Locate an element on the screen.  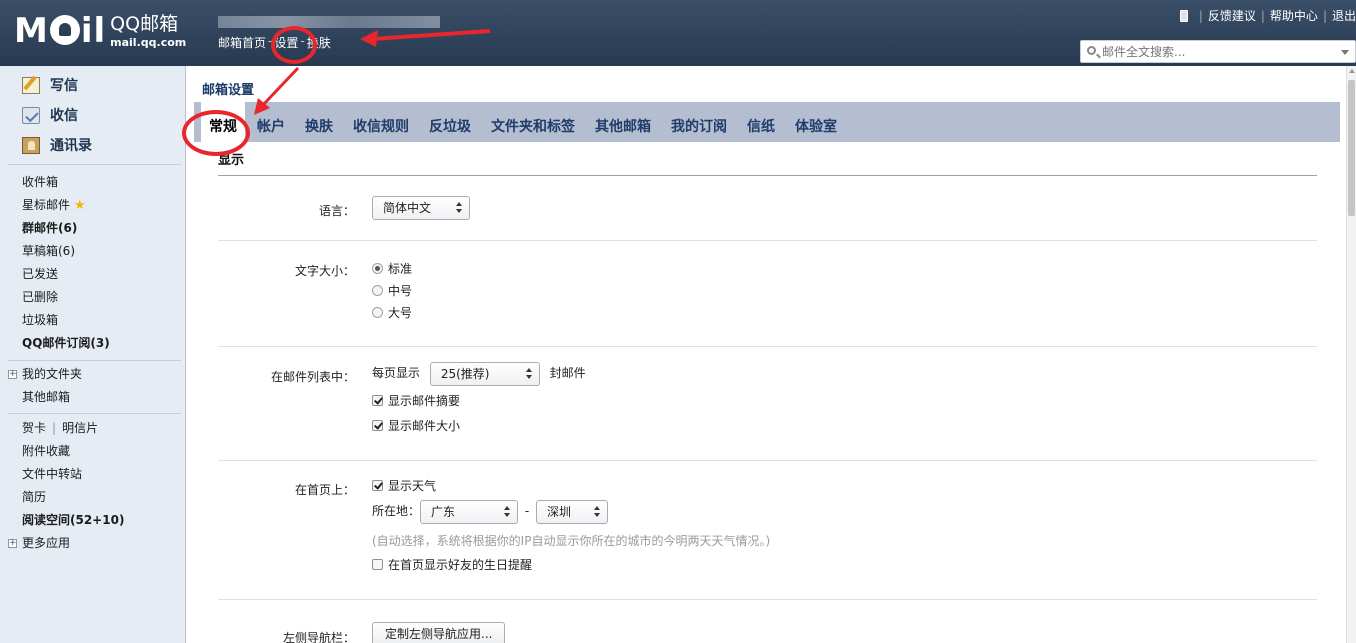
folder-inbox: 收件箱 is located at coordinates (66, 182).